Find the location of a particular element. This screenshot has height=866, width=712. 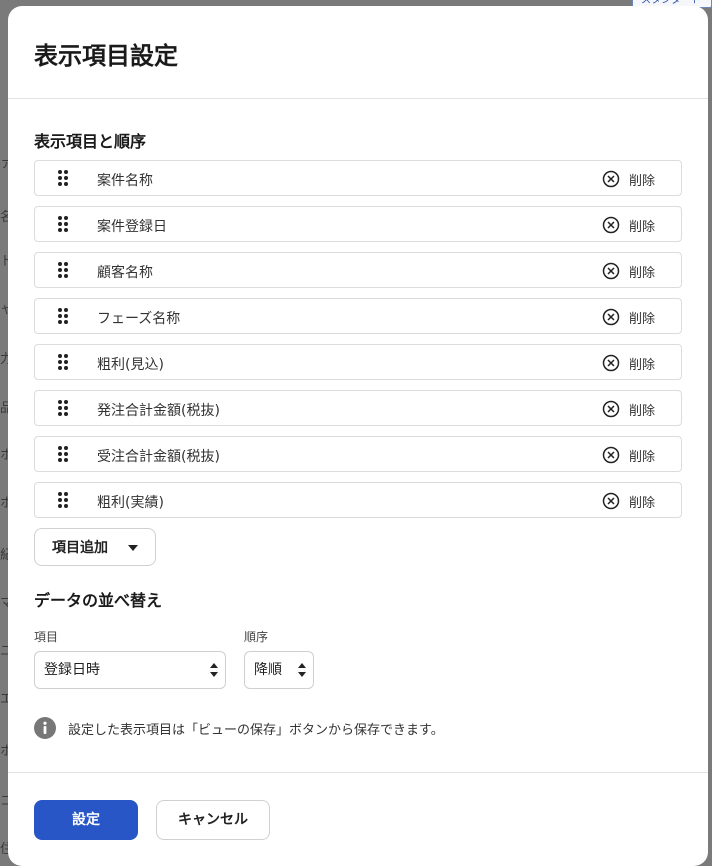

caret-down-icon is located at coordinates (133, 548).